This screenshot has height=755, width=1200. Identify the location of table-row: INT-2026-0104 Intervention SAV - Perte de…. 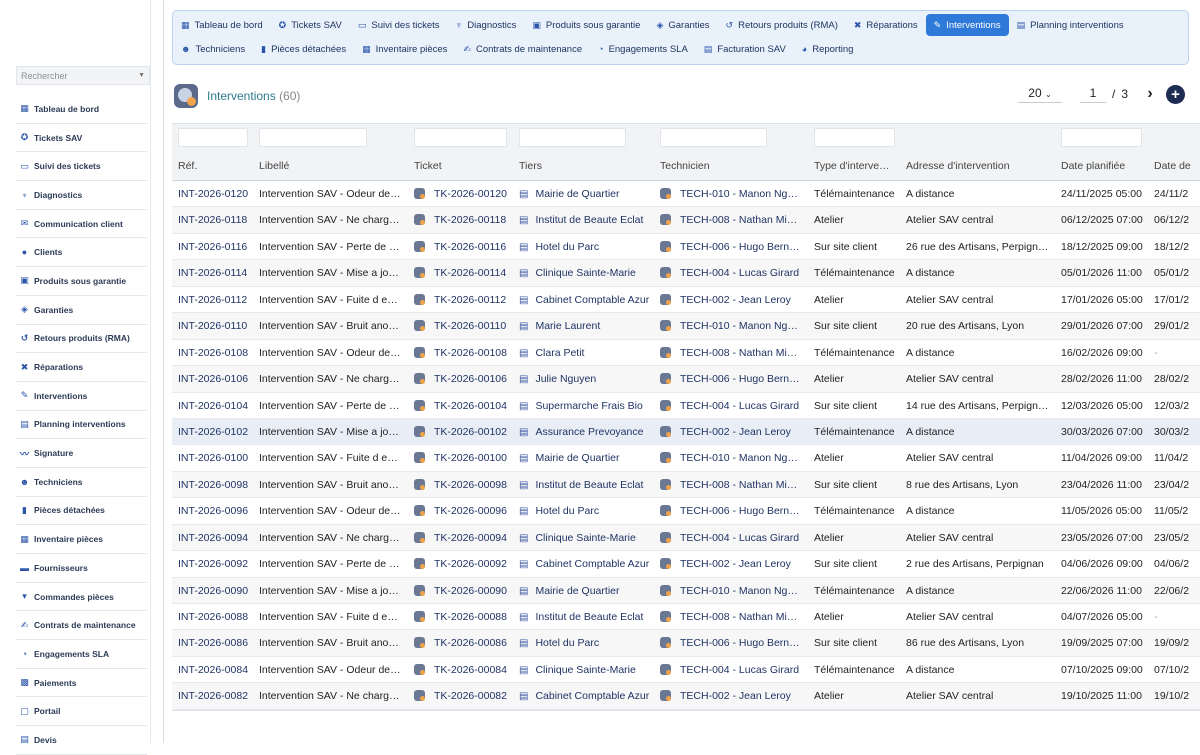
(686, 405).